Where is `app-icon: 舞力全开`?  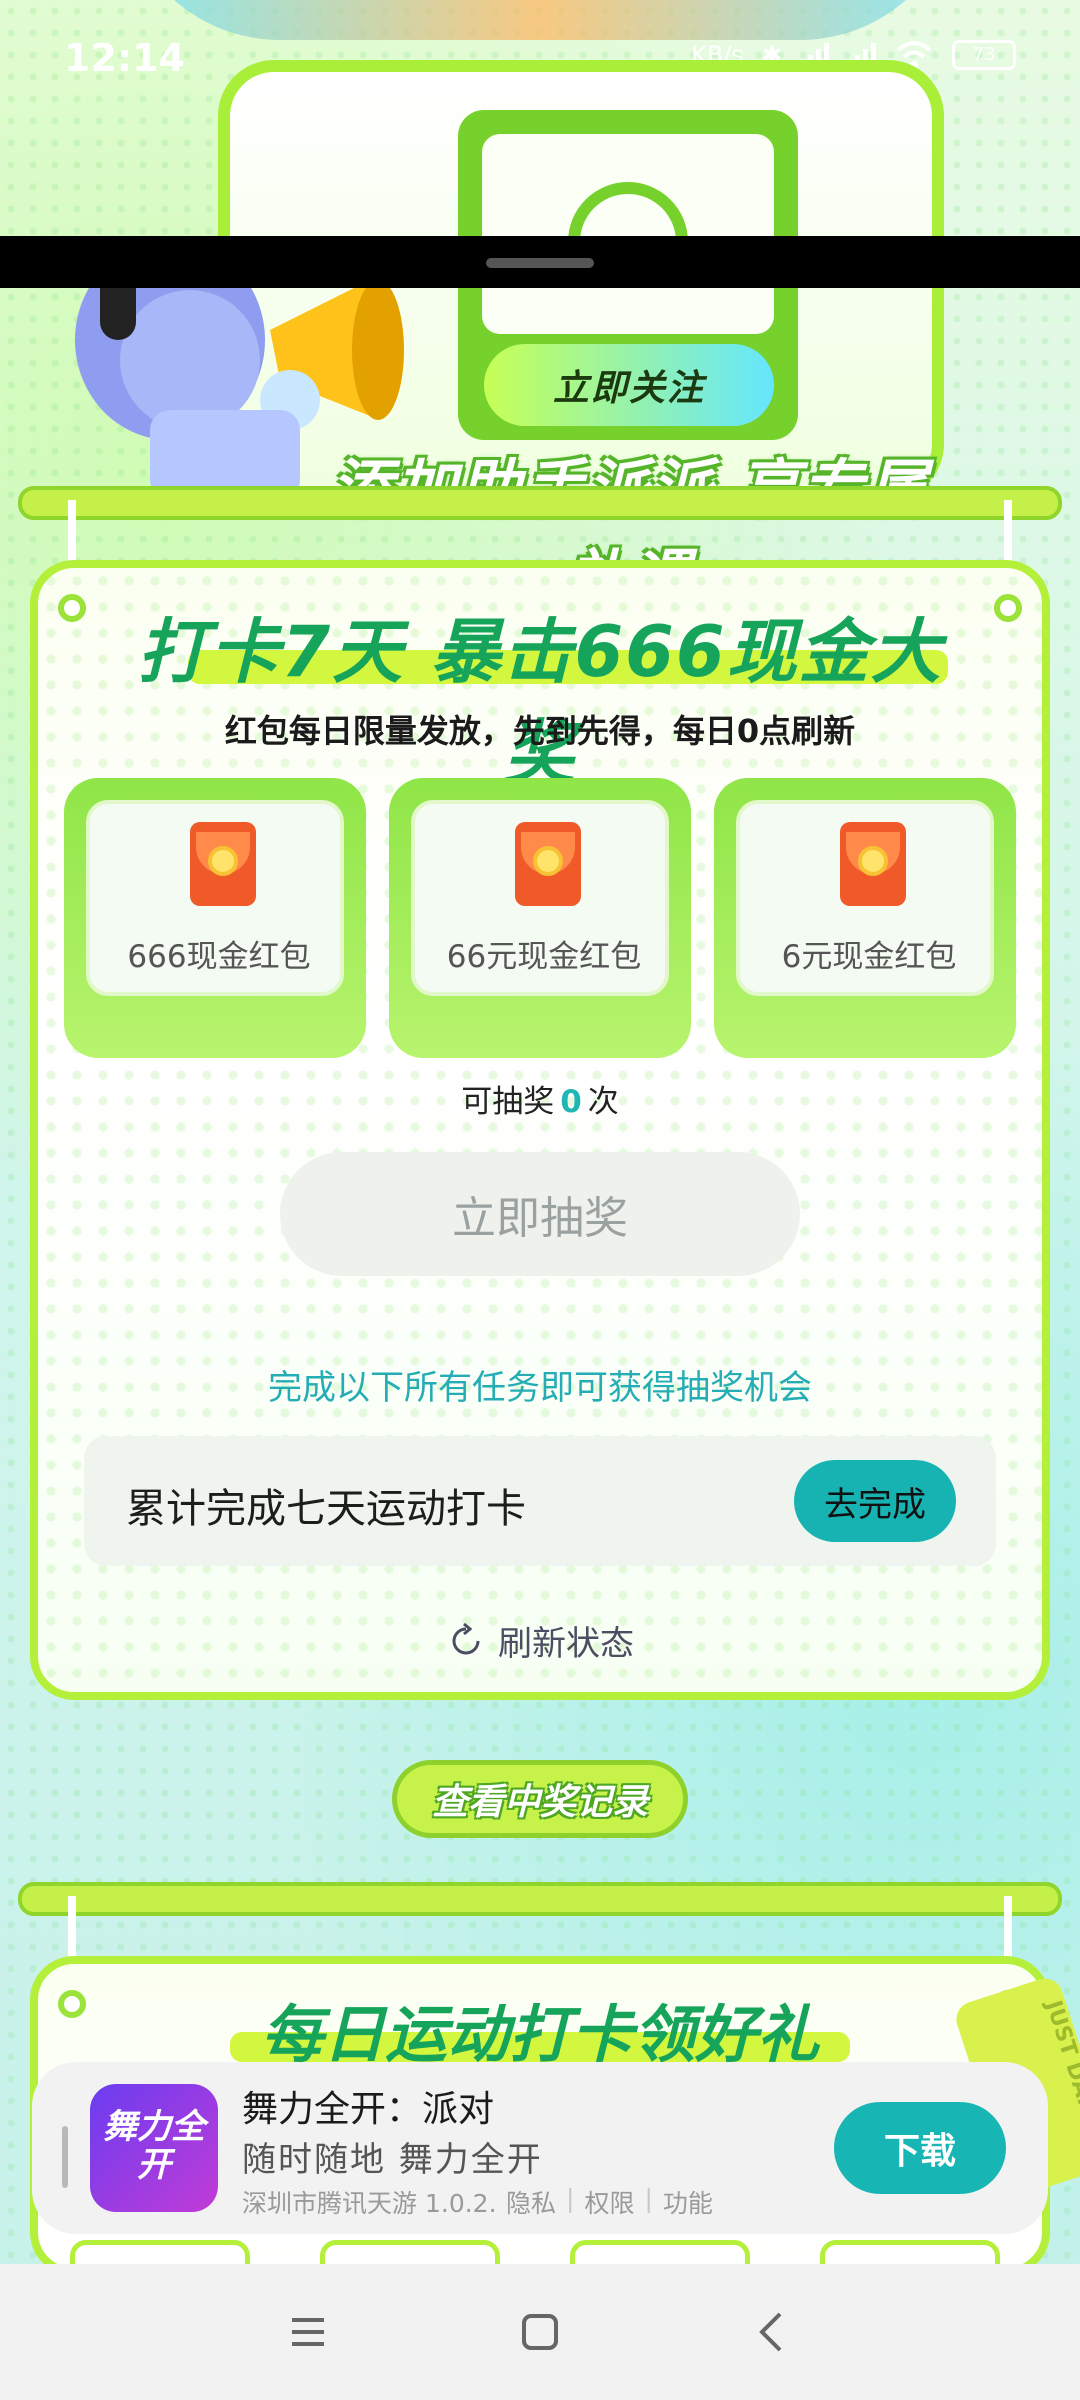
app-icon: 舞力全开 is located at coordinates (154, 2148).